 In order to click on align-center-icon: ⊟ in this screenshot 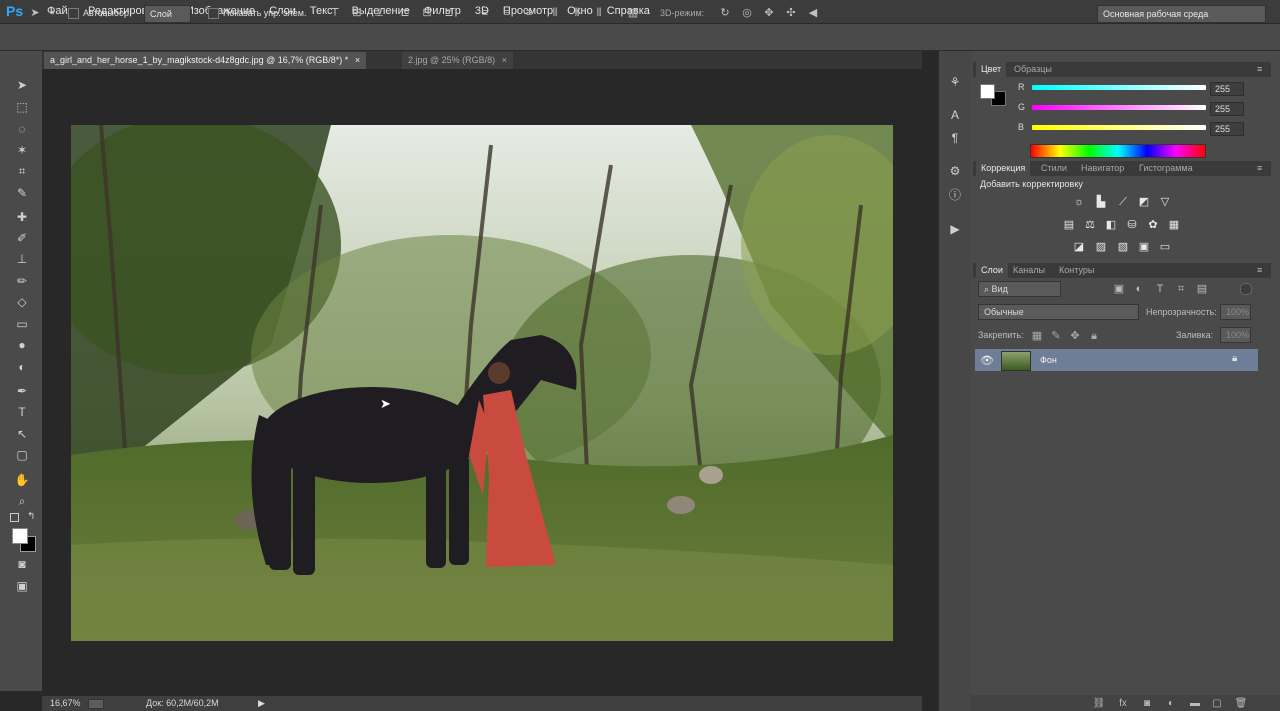, I will do `click(427, 13)`.